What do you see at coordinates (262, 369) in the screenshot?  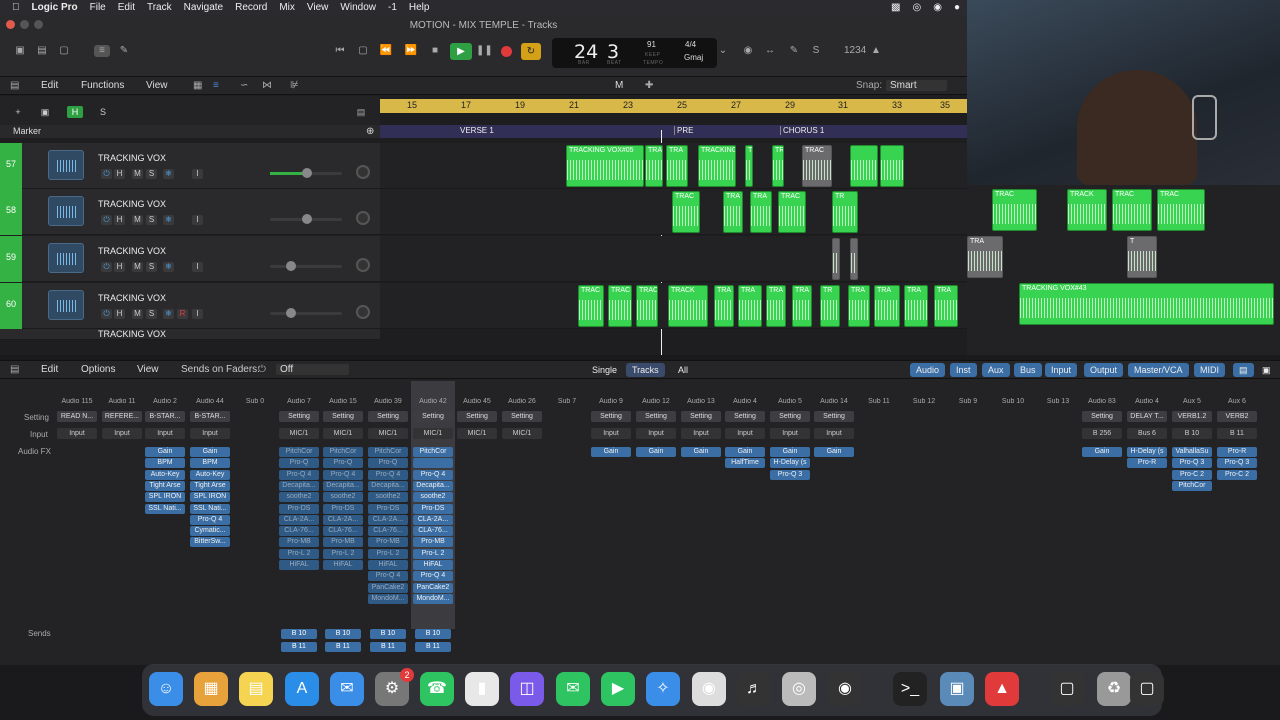 I see `sends-power-icon: ⏻` at bounding box center [262, 369].